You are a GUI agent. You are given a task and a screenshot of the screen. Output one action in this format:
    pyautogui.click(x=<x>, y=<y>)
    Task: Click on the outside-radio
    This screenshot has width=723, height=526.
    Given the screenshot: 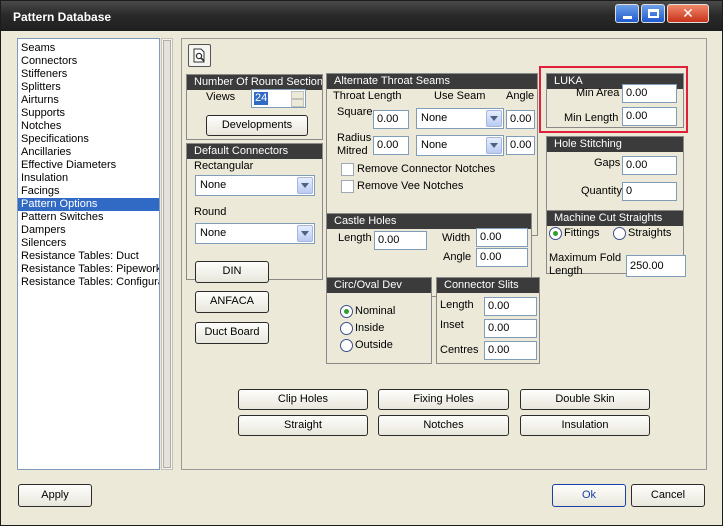 What is the action you would take?
    pyautogui.click(x=346, y=345)
    